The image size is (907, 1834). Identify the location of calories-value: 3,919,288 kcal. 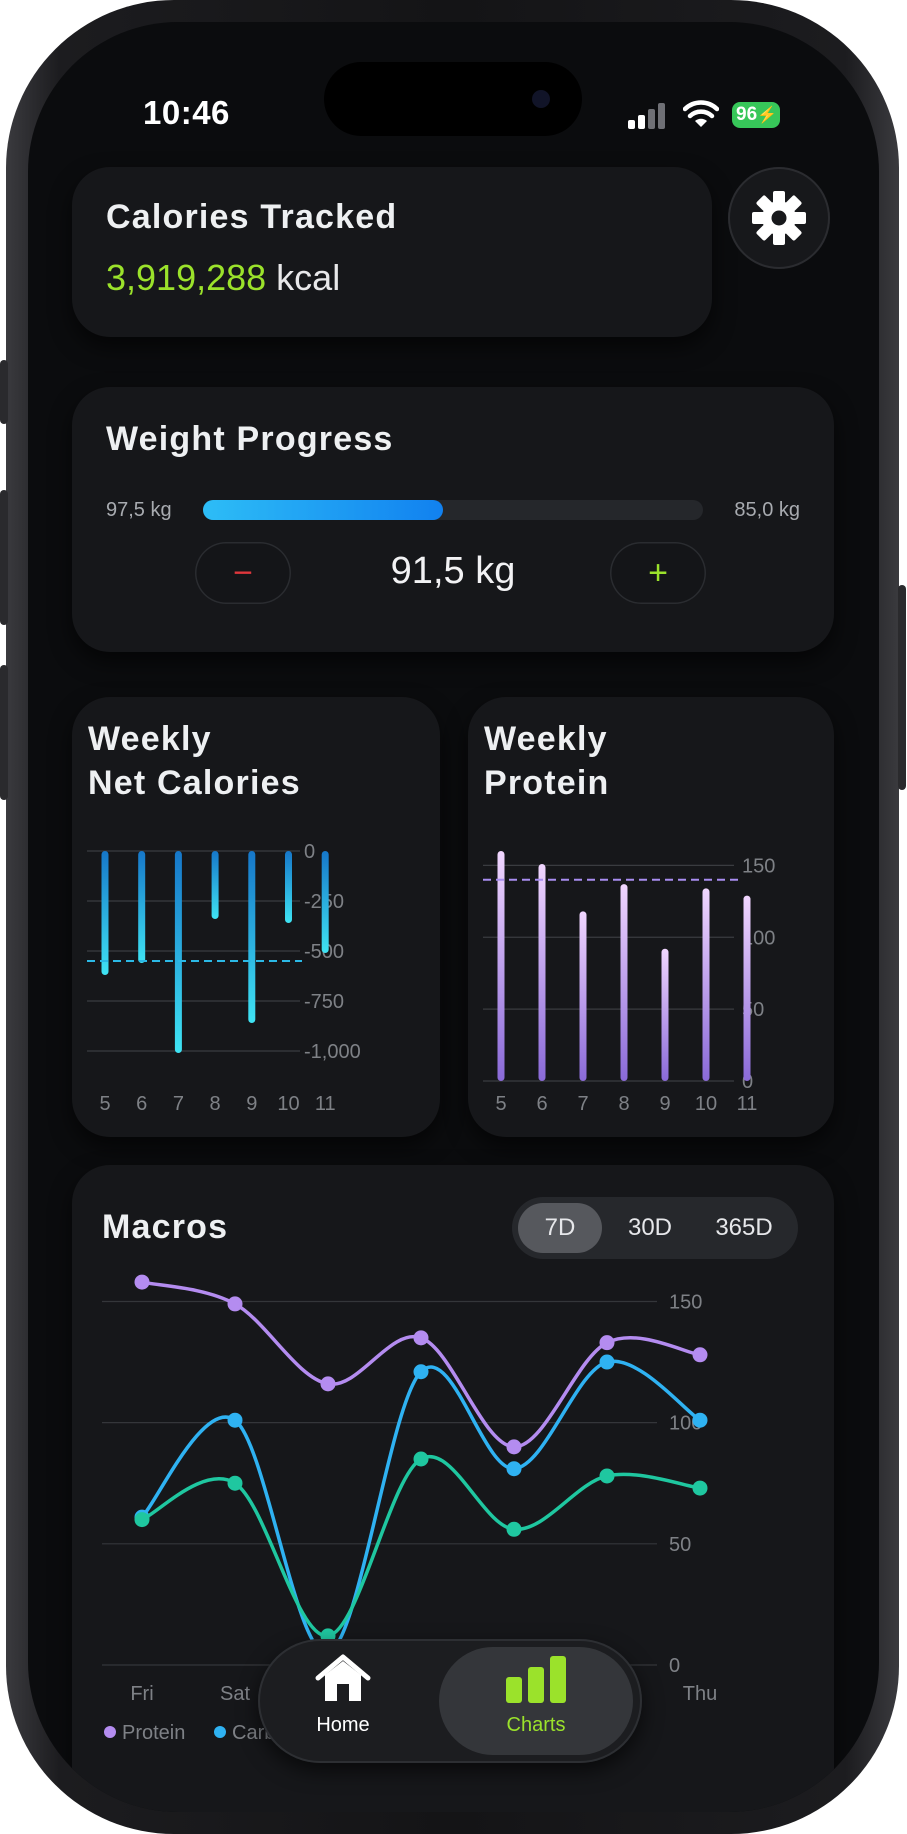
(223, 278).